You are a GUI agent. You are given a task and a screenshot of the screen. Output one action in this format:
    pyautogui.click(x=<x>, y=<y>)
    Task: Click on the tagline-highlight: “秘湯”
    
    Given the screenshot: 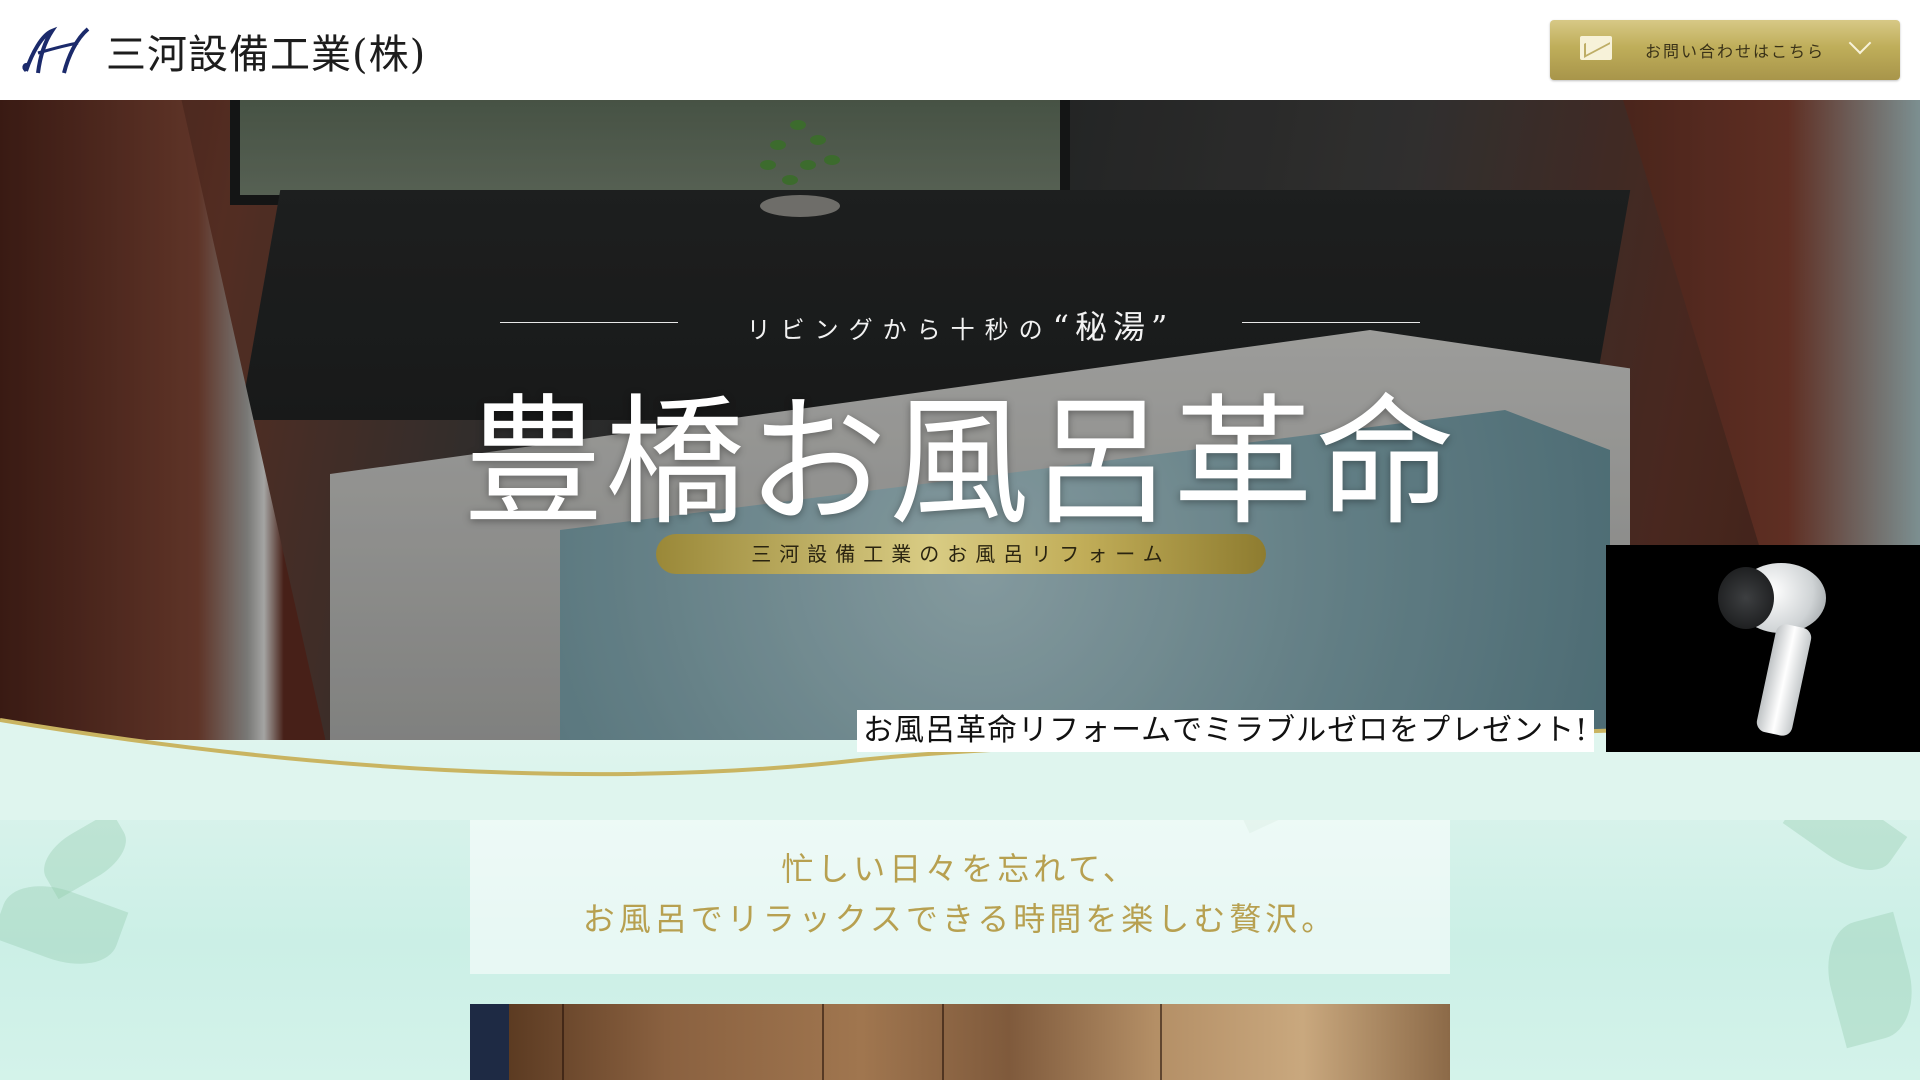 What is the action you would take?
    pyautogui.click(x=1113, y=327)
    